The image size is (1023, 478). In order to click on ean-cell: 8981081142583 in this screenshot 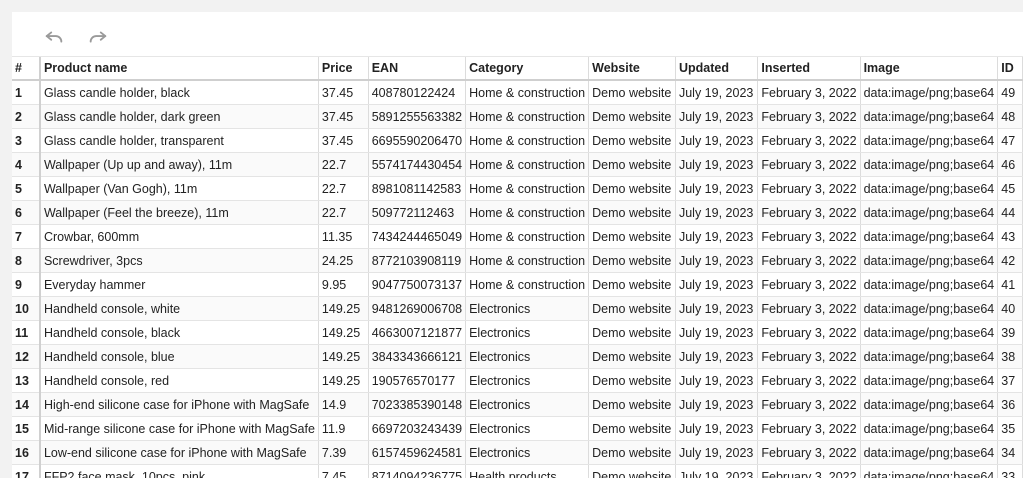, I will do `click(417, 188)`.